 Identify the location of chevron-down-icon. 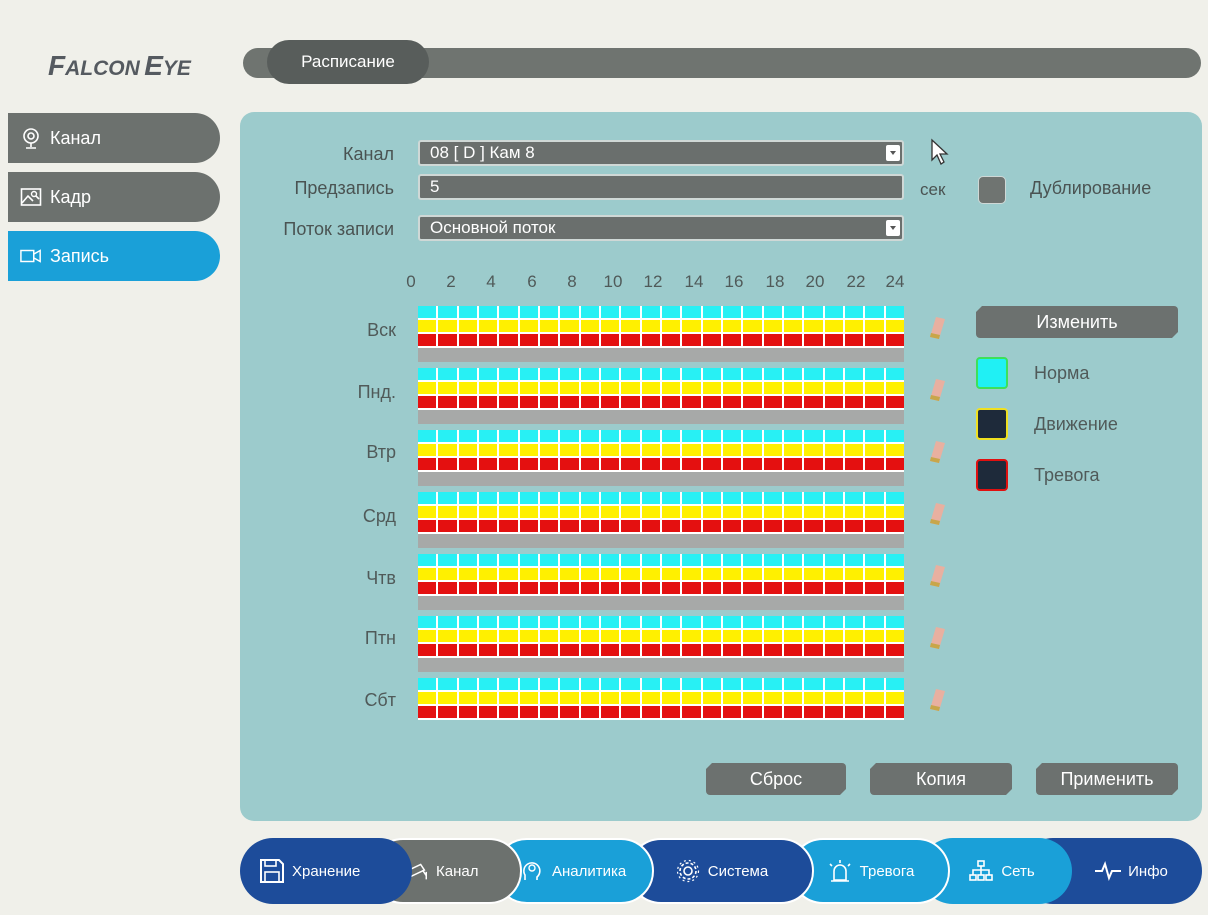
(893, 228).